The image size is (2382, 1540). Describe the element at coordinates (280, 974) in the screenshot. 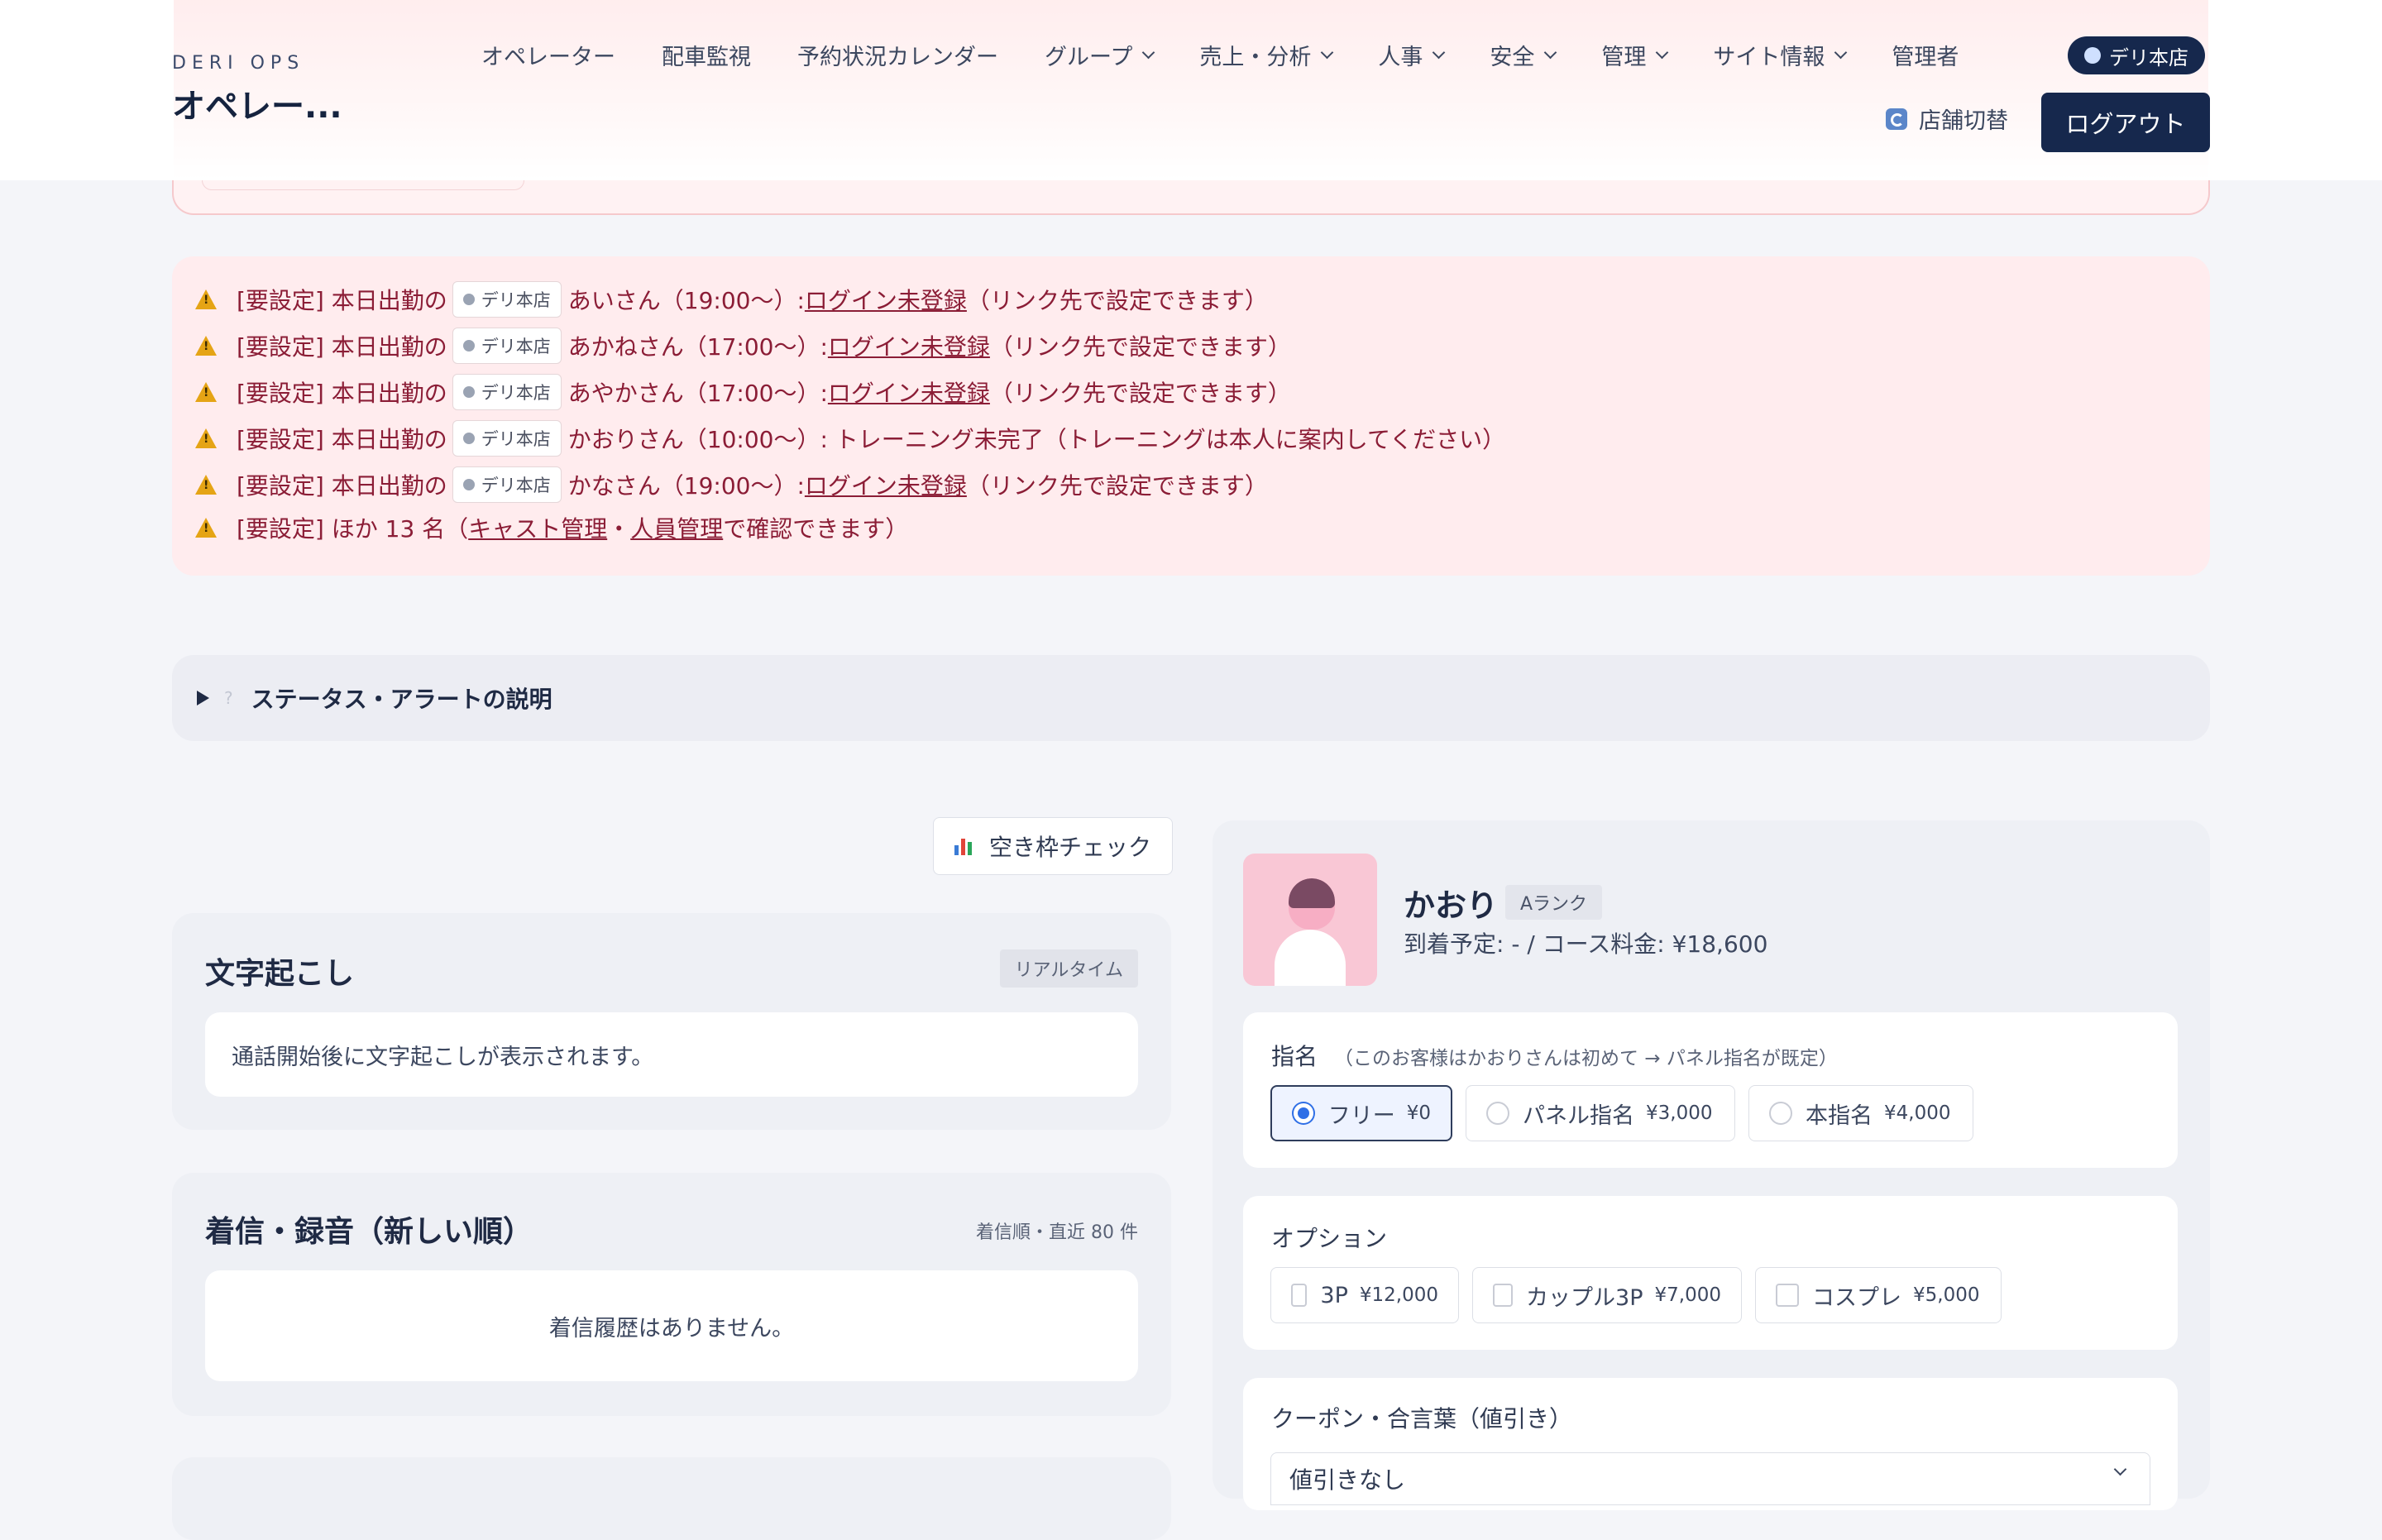

I see `transcript-title: 文字起こし` at that location.